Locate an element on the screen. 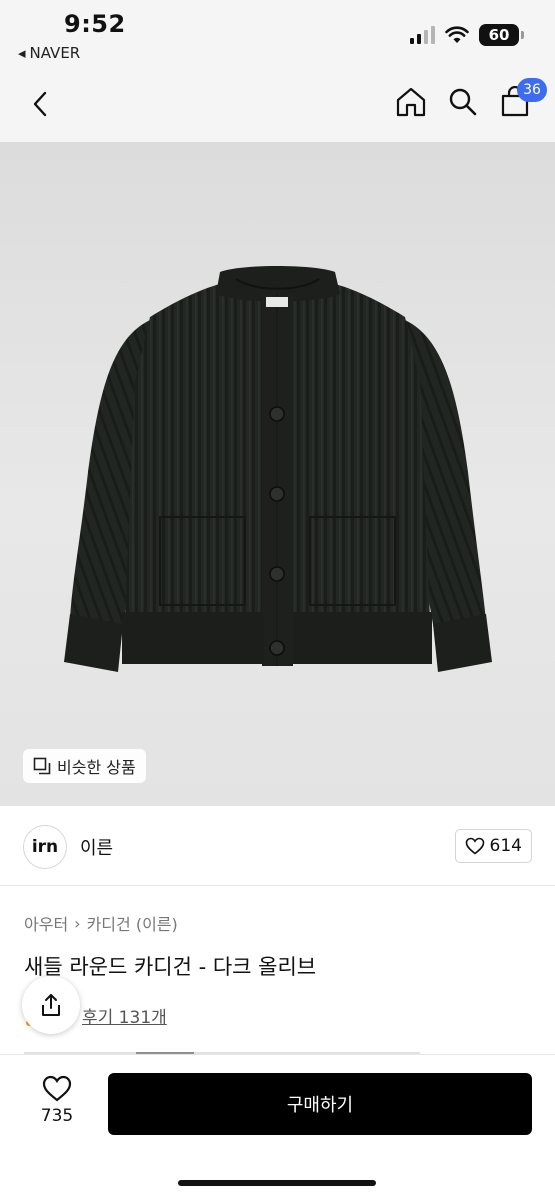  buy-button: 구매하기 is located at coordinates (320, 1104).